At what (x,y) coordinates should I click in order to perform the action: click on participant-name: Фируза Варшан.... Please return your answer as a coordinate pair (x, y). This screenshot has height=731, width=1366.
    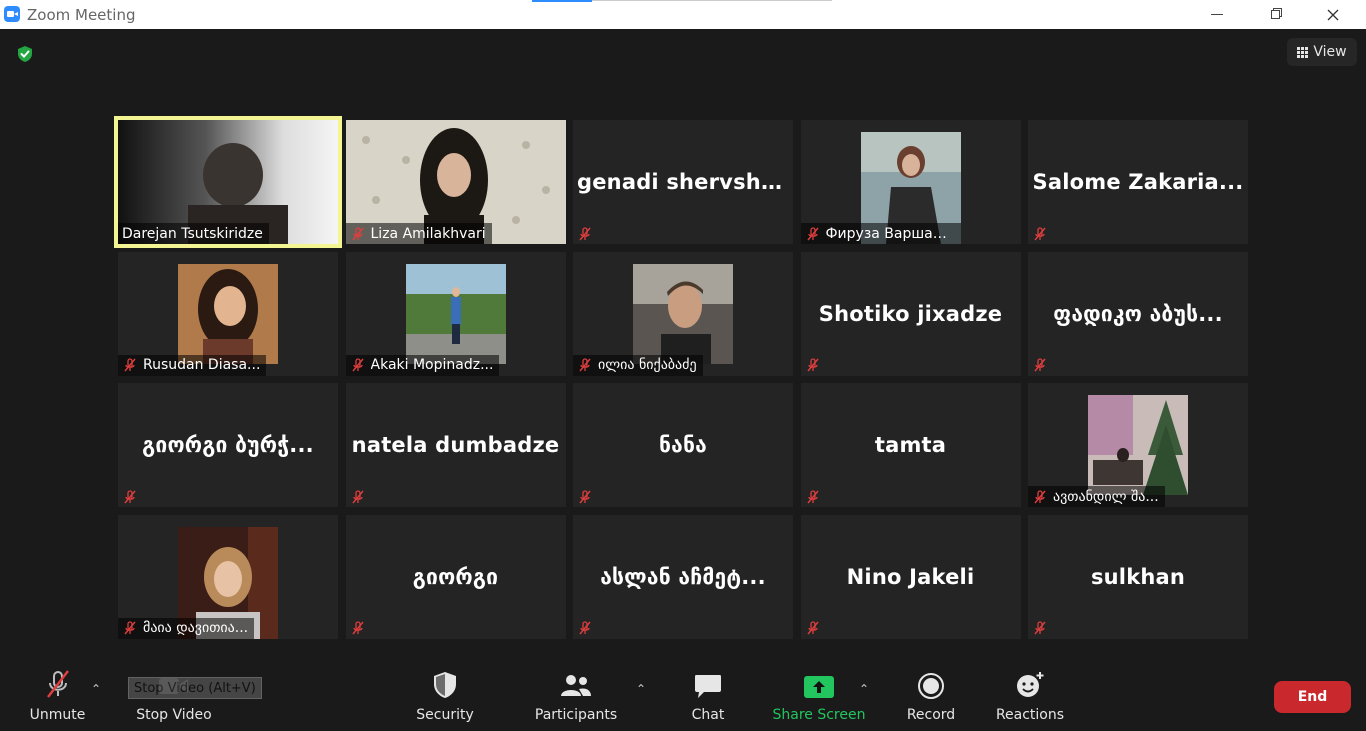
    Looking at the image, I should click on (890, 233).